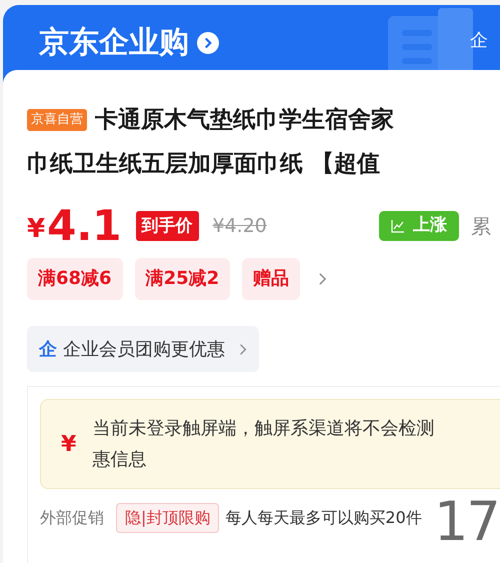 The image size is (500, 563). What do you see at coordinates (167, 226) in the screenshot?
I see `final-price-badge: 到手价` at bounding box center [167, 226].